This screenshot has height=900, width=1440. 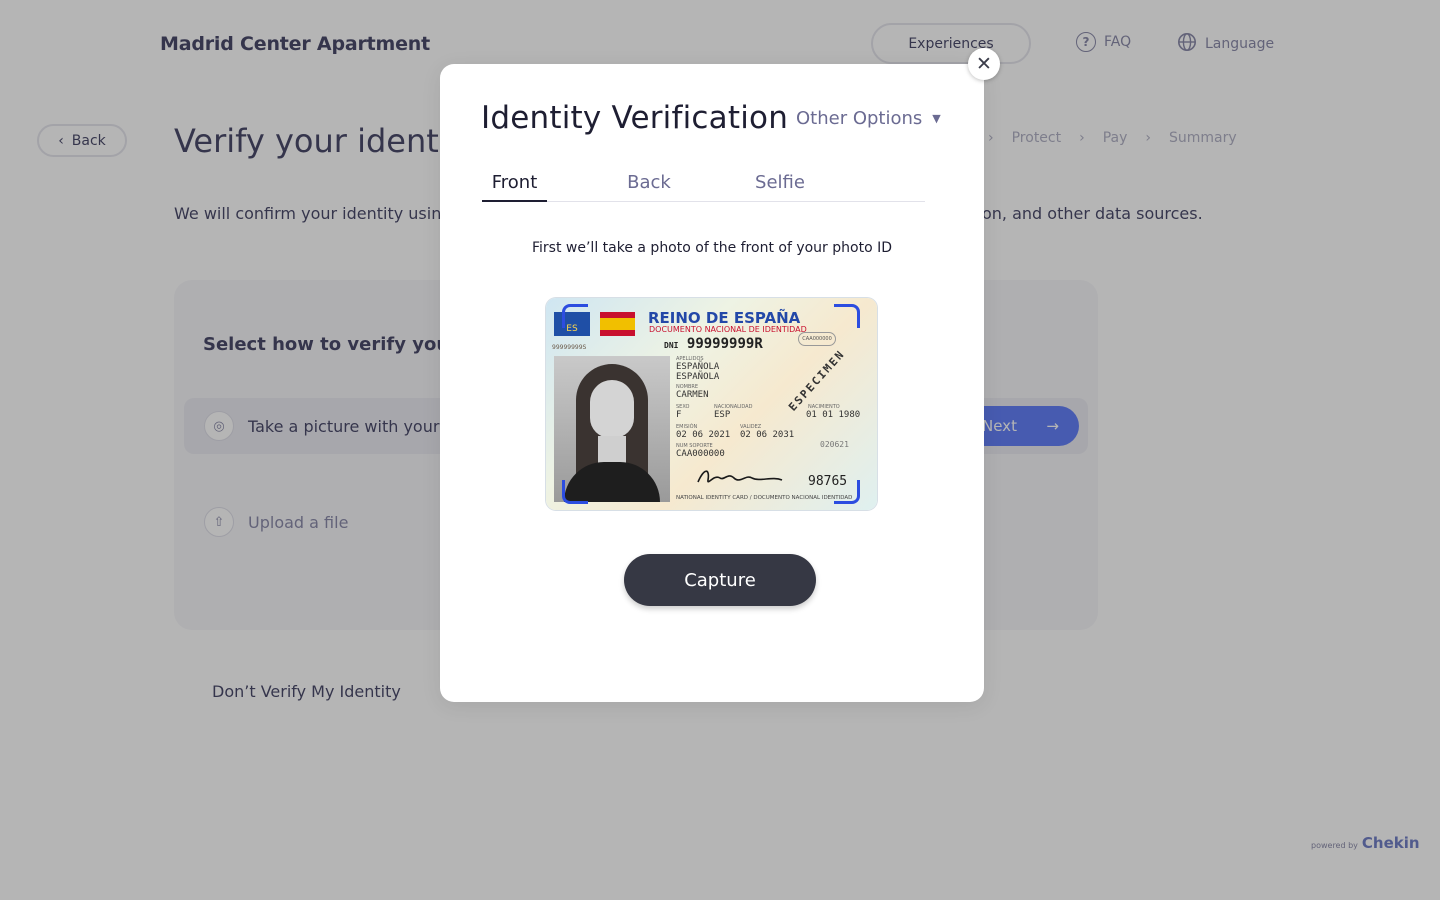 What do you see at coordinates (847, 316) in the screenshot?
I see `scan-corner-top-right` at bounding box center [847, 316].